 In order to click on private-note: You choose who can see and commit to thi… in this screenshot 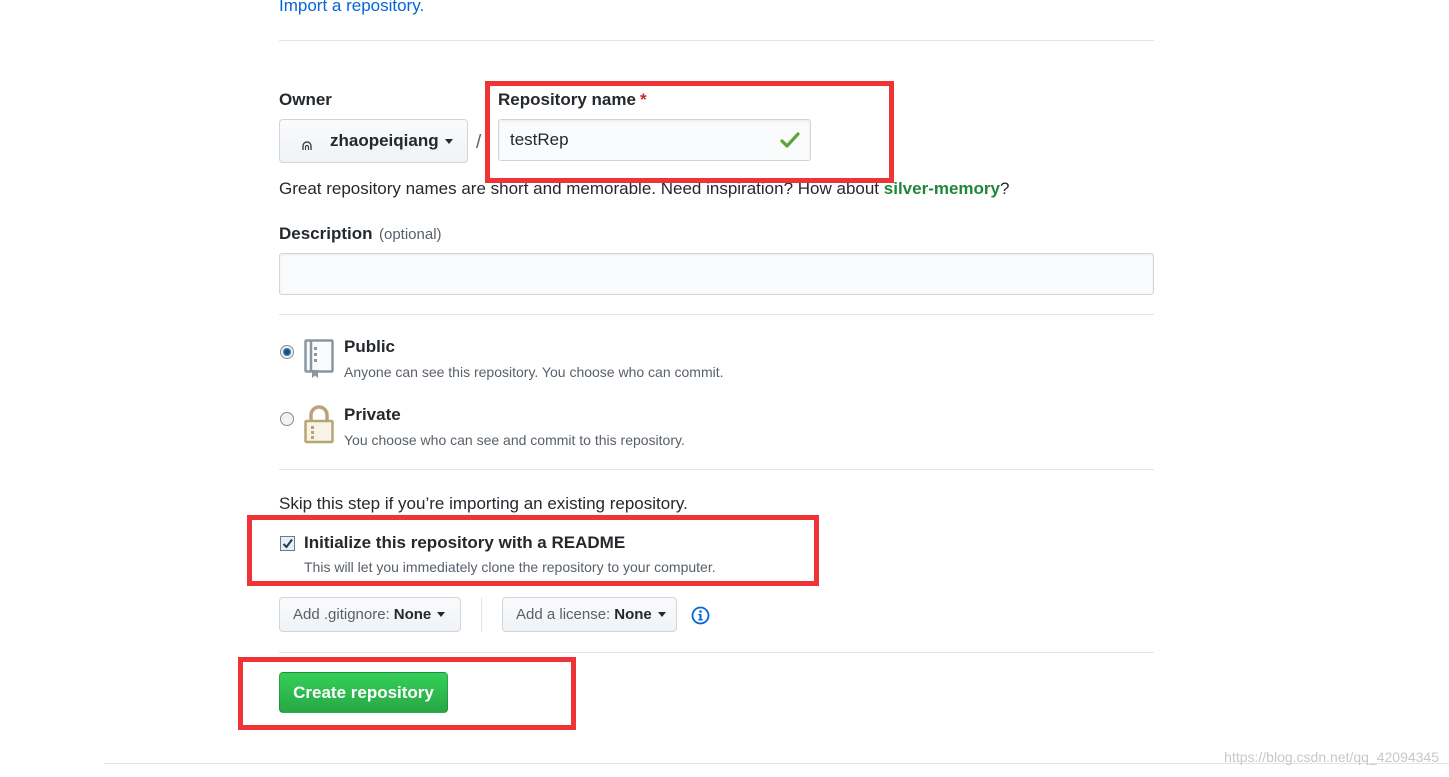, I will do `click(514, 440)`.